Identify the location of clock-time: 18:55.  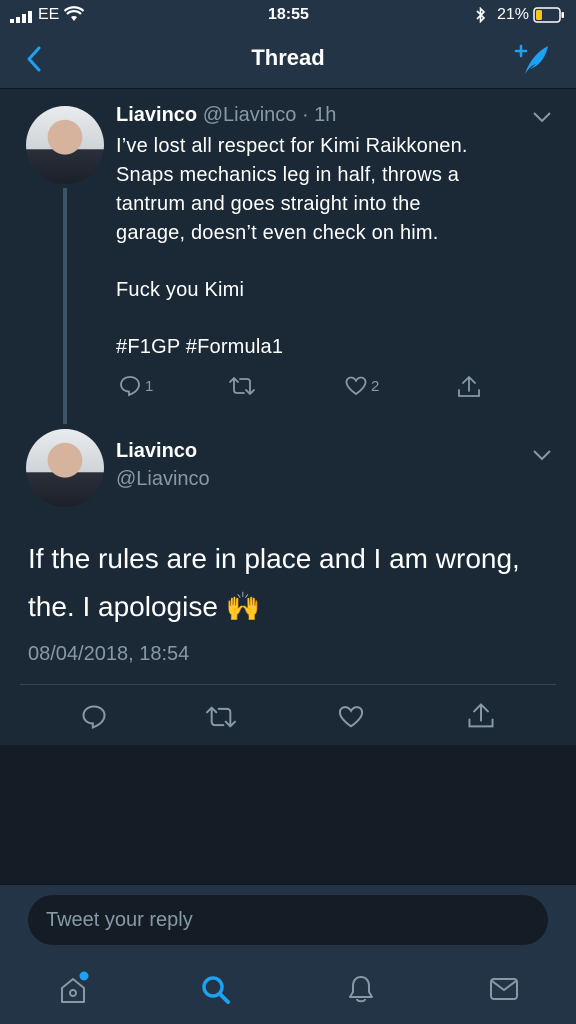
(288, 14).